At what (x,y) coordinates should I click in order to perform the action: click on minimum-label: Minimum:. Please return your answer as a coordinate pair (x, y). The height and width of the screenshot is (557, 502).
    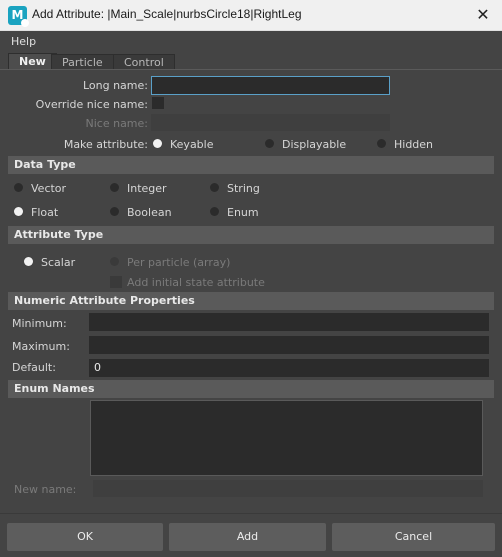
    Looking at the image, I should click on (39, 323).